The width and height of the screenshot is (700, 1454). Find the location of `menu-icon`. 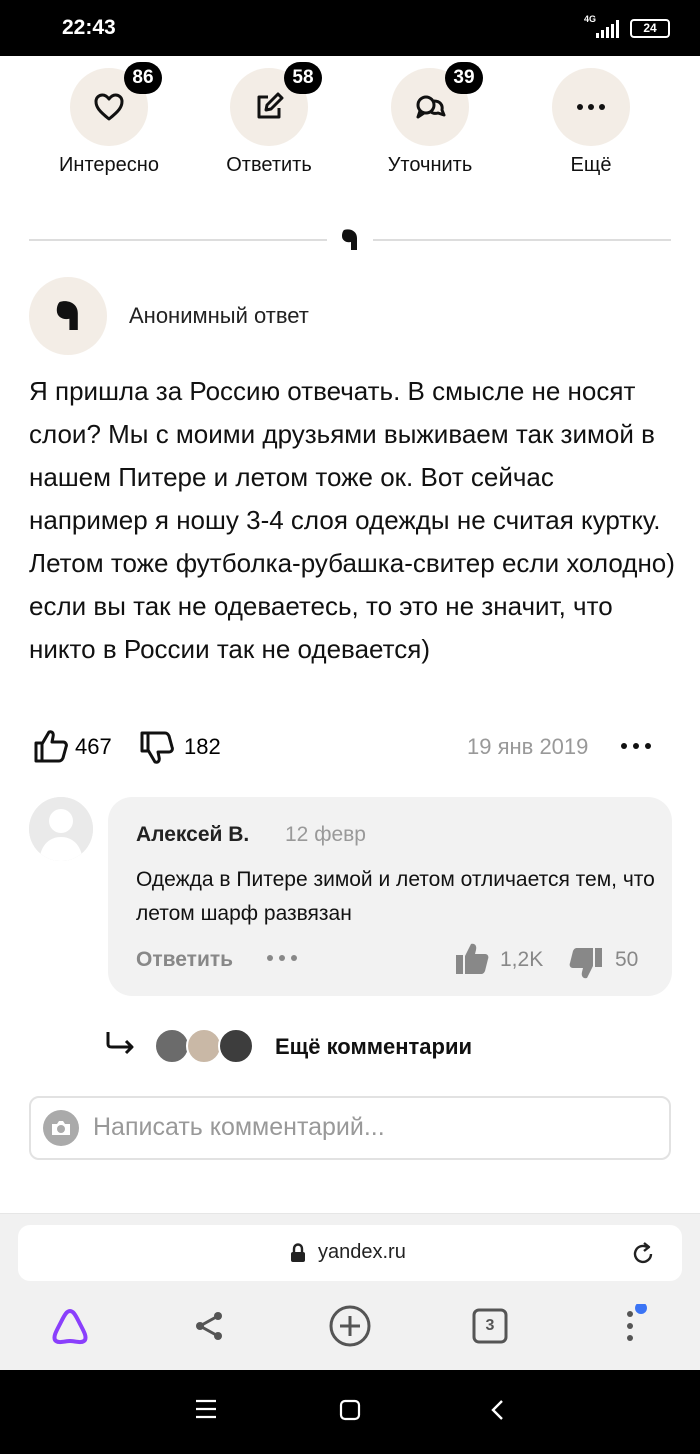

menu-icon is located at coordinates (206, 1409).